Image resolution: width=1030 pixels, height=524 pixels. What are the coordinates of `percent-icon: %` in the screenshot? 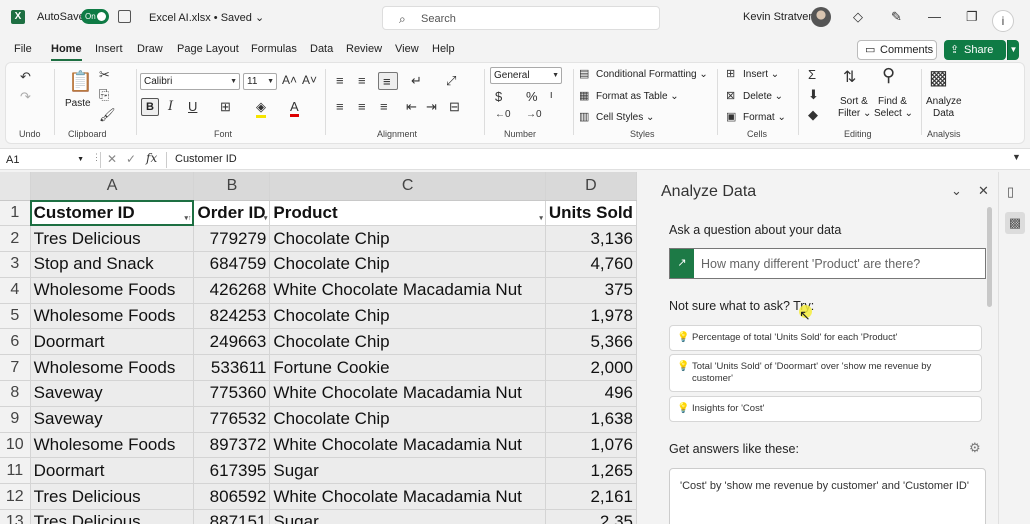 It's located at (532, 96).